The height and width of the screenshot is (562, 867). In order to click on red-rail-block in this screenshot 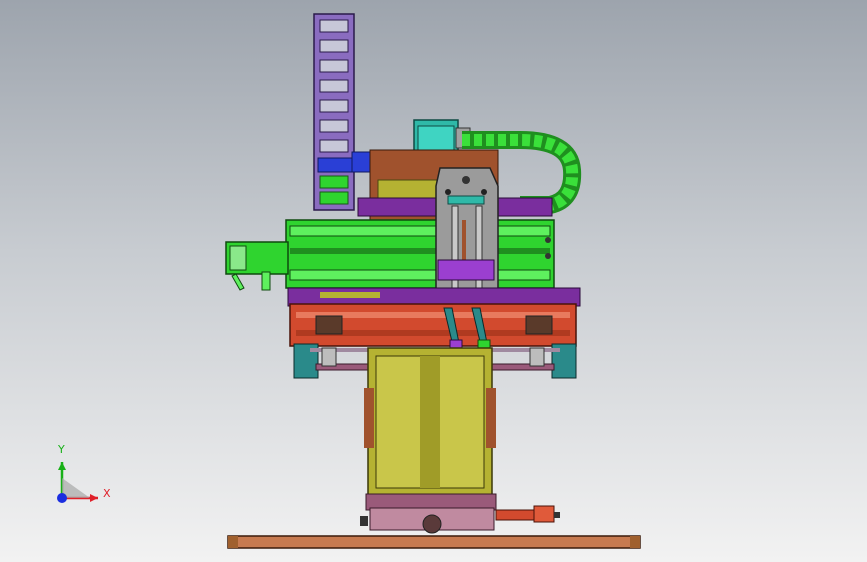, I will do `click(433, 325)`.